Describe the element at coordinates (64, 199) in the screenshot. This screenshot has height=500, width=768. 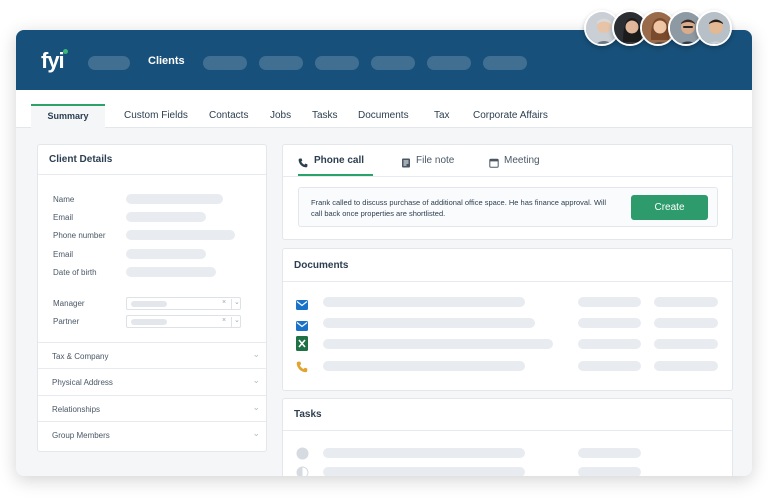
I see `field-label-name: Name` at that location.